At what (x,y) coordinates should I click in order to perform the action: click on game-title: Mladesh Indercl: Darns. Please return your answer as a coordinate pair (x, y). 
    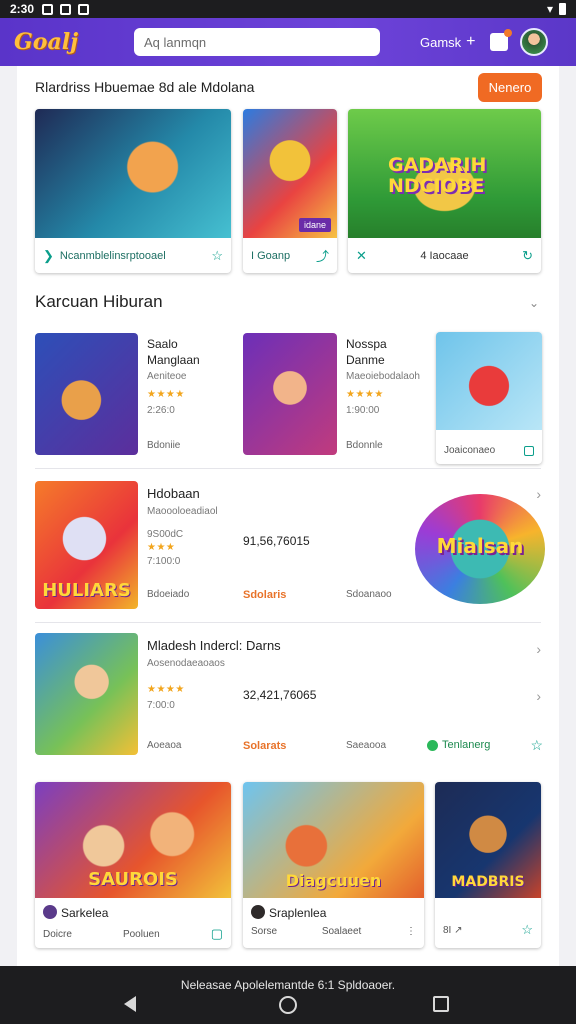
    Looking at the image, I should click on (214, 646).